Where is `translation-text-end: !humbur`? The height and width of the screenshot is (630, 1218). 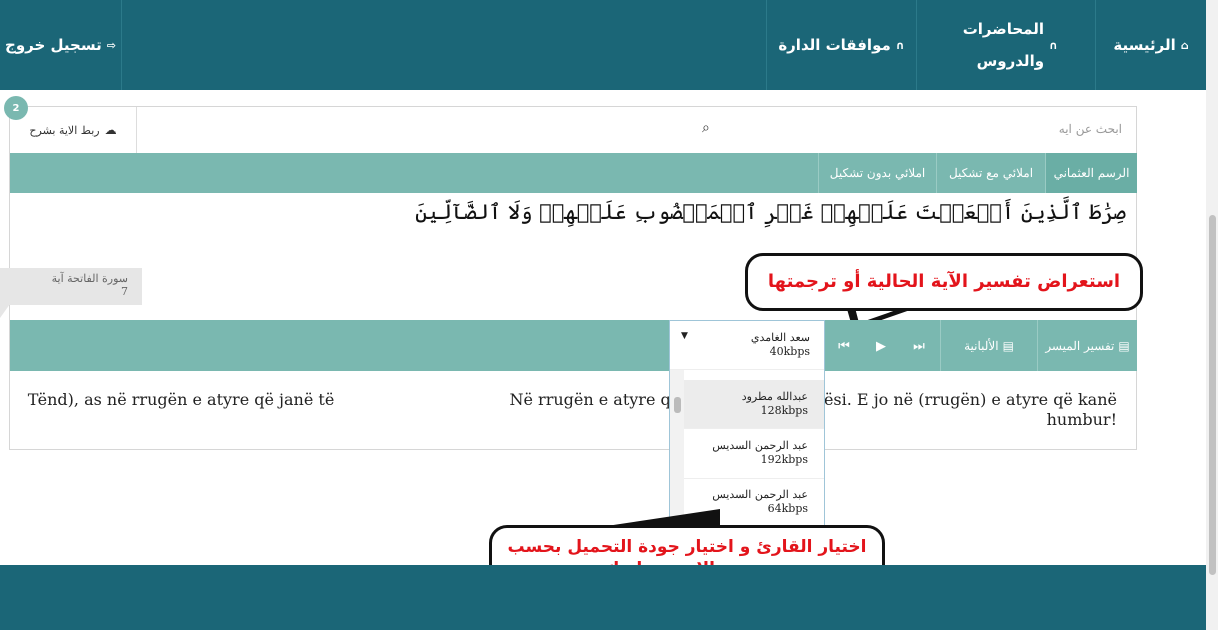 translation-text-end: !humbur is located at coordinates (1081, 419).